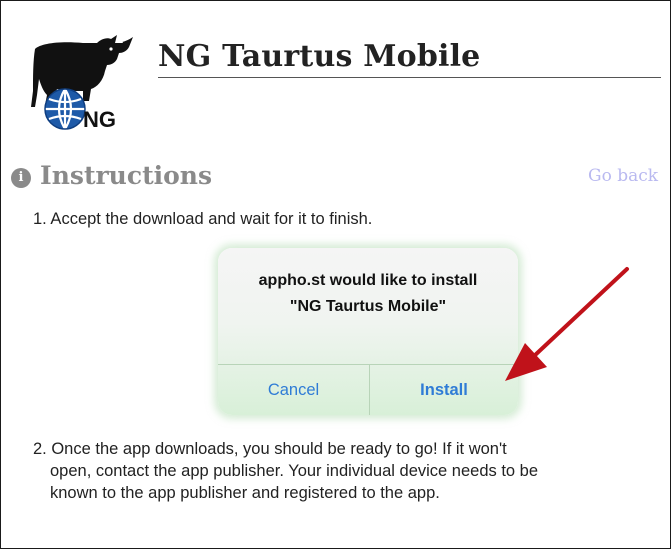 The height and width of the screenshot is (549, 671). I want to click on globe-icon, so click(65, 109).